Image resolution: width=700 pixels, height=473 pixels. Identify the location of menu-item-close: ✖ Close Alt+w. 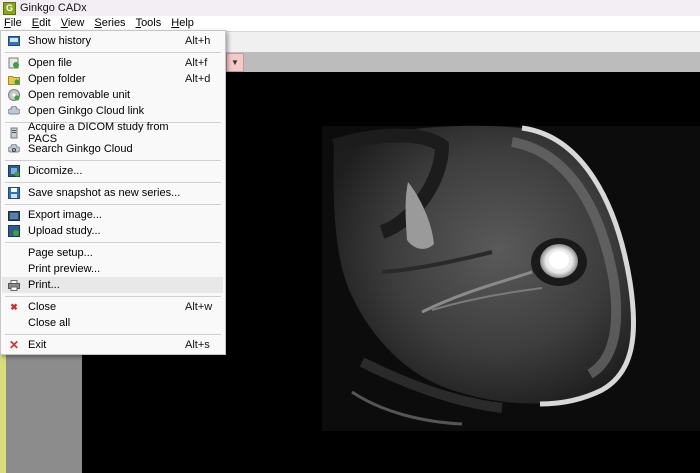
(112, 307).